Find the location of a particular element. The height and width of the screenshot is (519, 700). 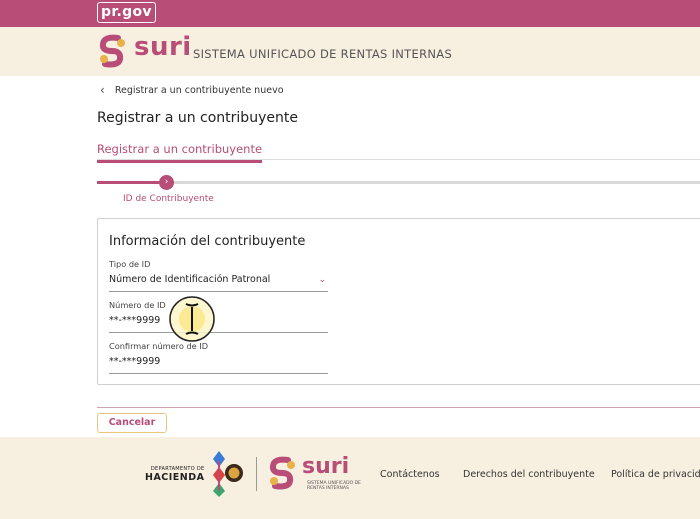

page-title: Registrar a un contribuyente is located at coordinates (197, 118).